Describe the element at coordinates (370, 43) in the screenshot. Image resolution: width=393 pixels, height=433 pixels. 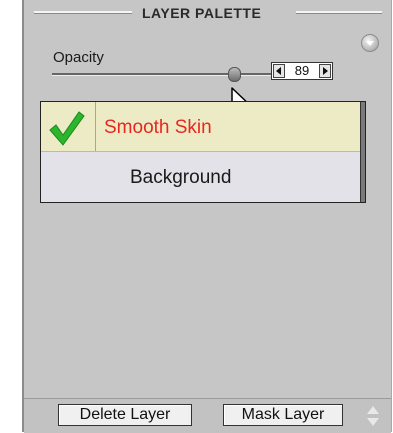
I see `palette-menu-chevron-down-icon` at that location.